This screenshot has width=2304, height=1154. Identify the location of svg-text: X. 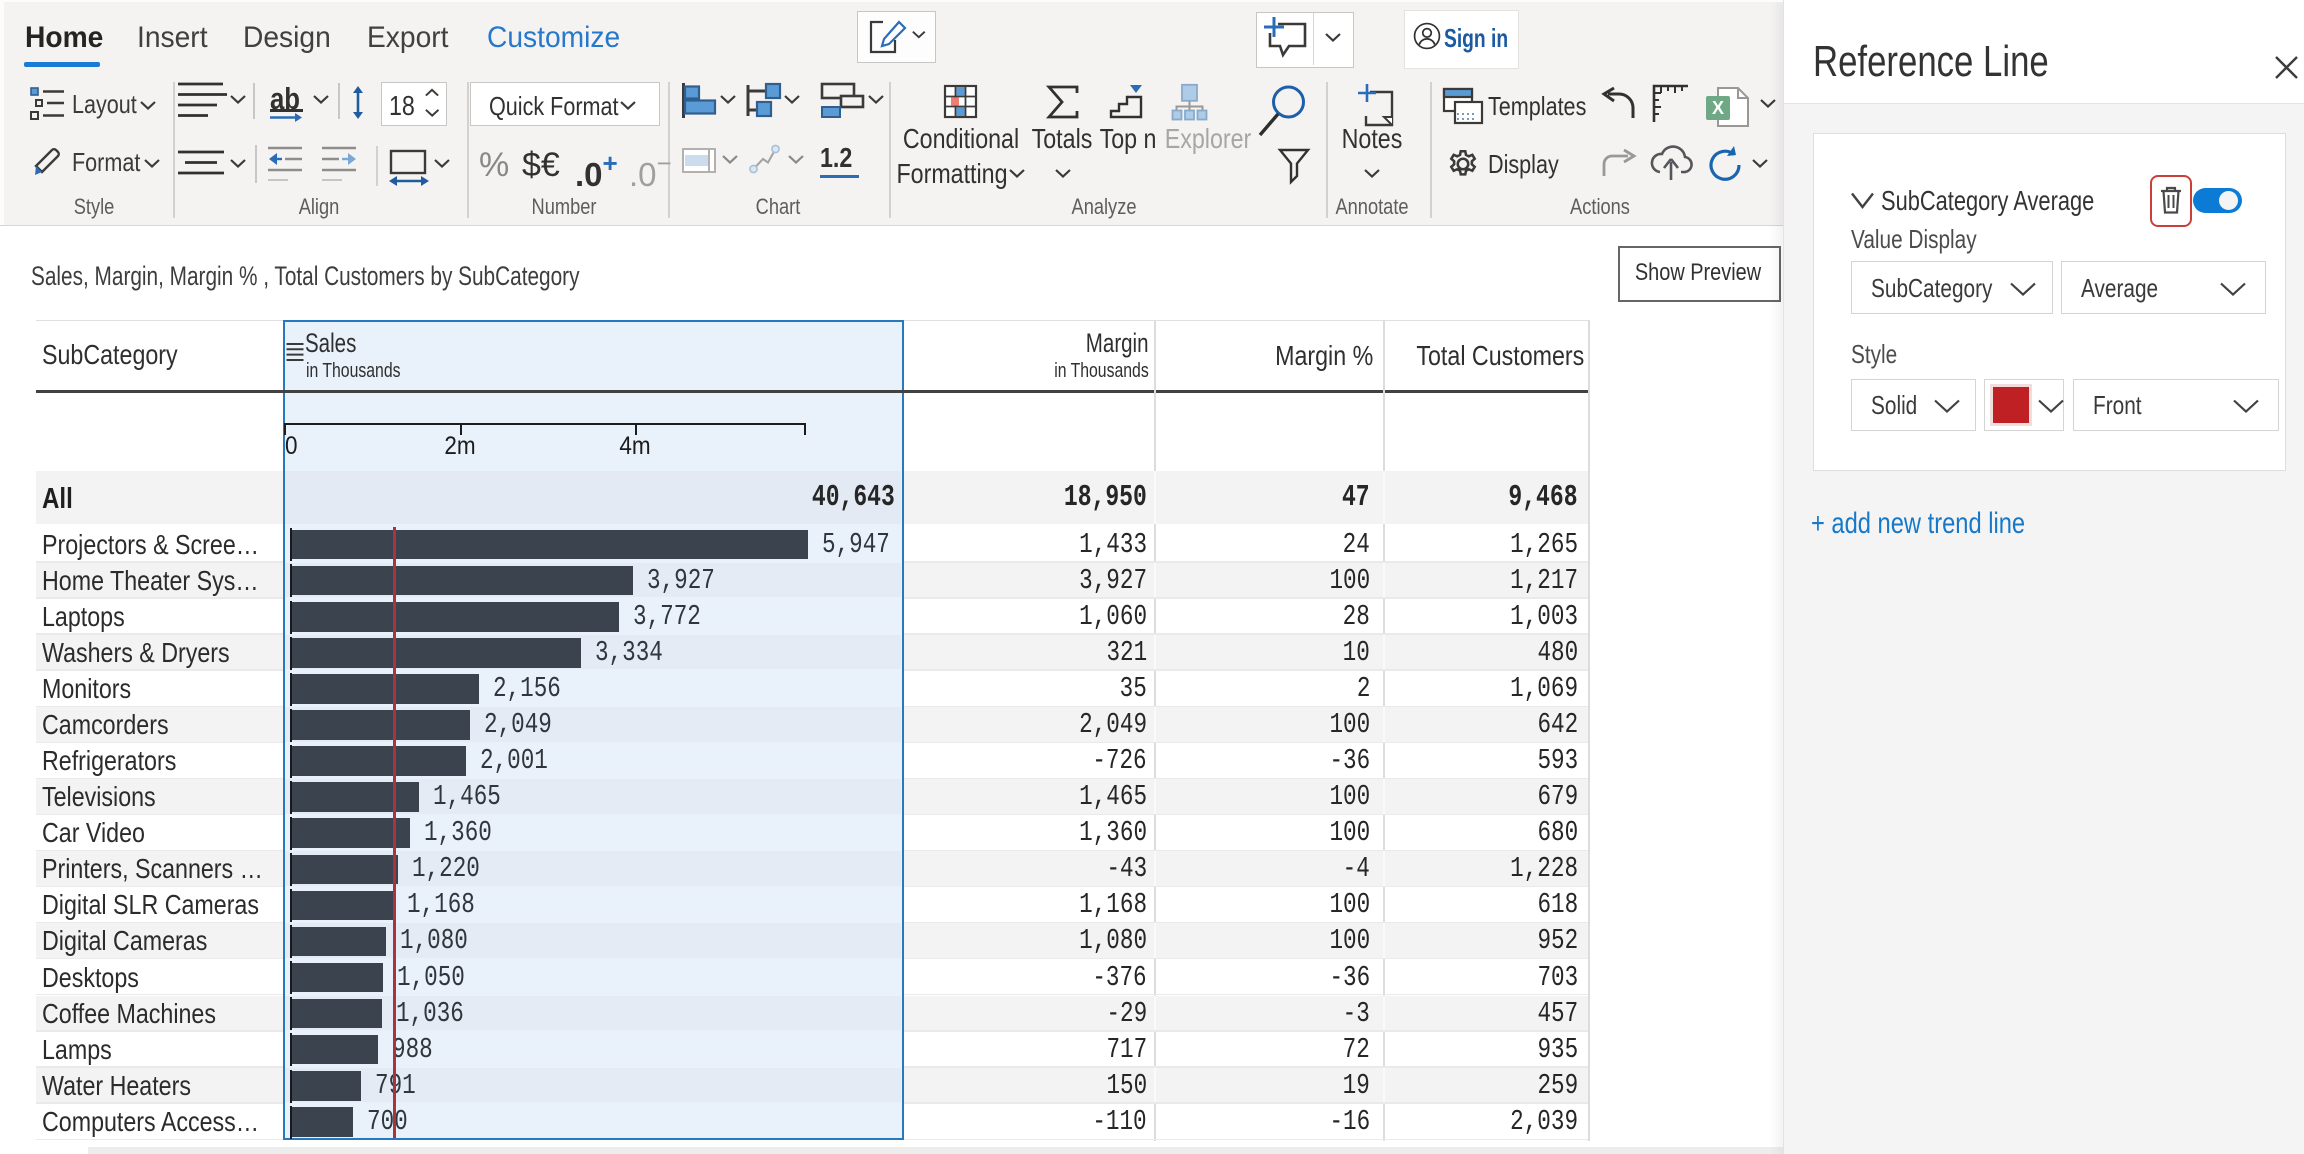
(1718, 108).